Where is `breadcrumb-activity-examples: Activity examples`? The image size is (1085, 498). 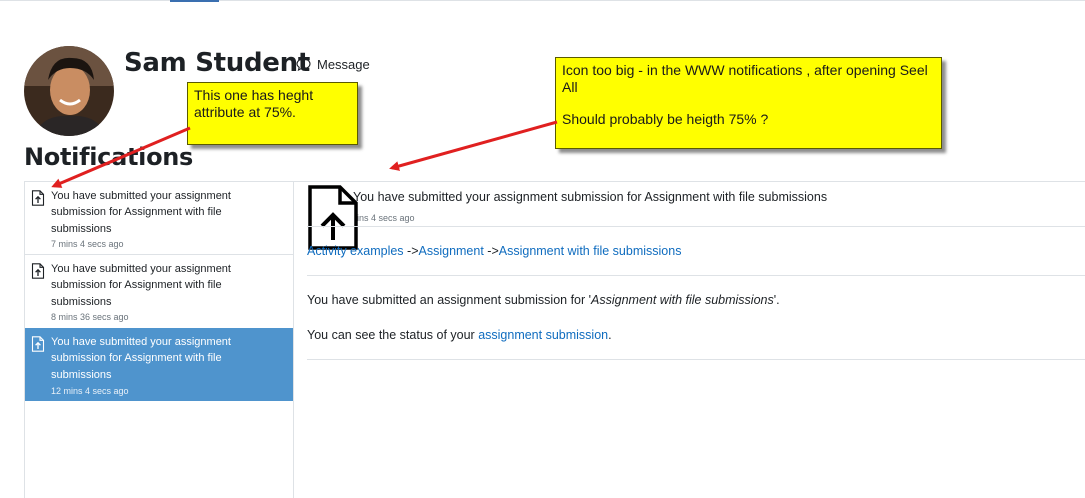 breadcrumb-activity-examples: Activity examples is located at coordinates (355, 251).